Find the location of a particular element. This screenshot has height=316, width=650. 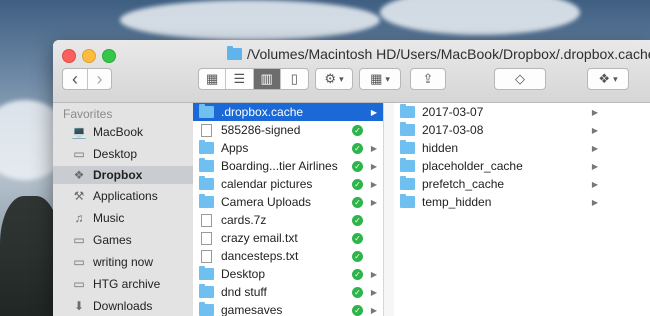

list-item: dancesteps.txt ✓ is located at coordinates (288, 256).